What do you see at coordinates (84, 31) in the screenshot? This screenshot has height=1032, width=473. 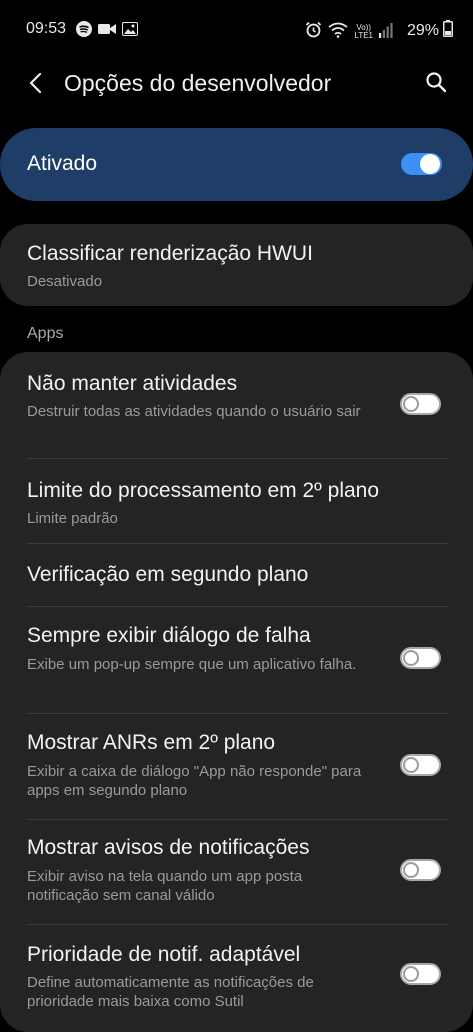 I see `spotify-icon` at bounding box center [84, 31].